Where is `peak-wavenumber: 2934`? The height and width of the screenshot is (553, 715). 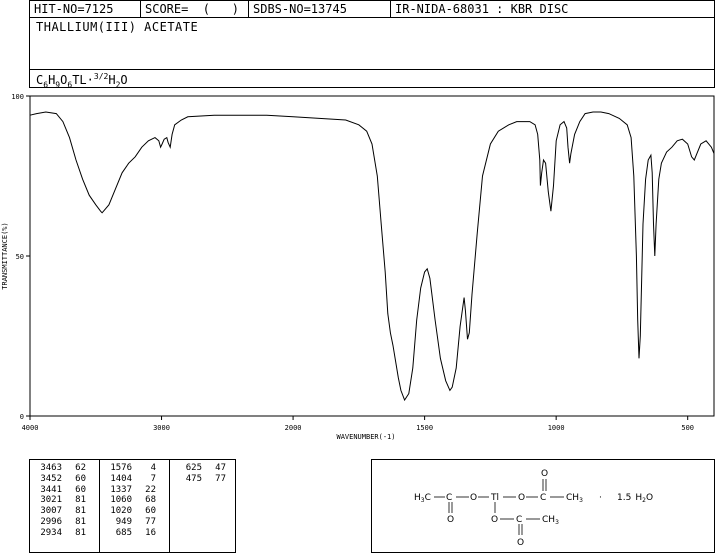 peak-wavenumber: 2934 is located at coordinates (51, 532).